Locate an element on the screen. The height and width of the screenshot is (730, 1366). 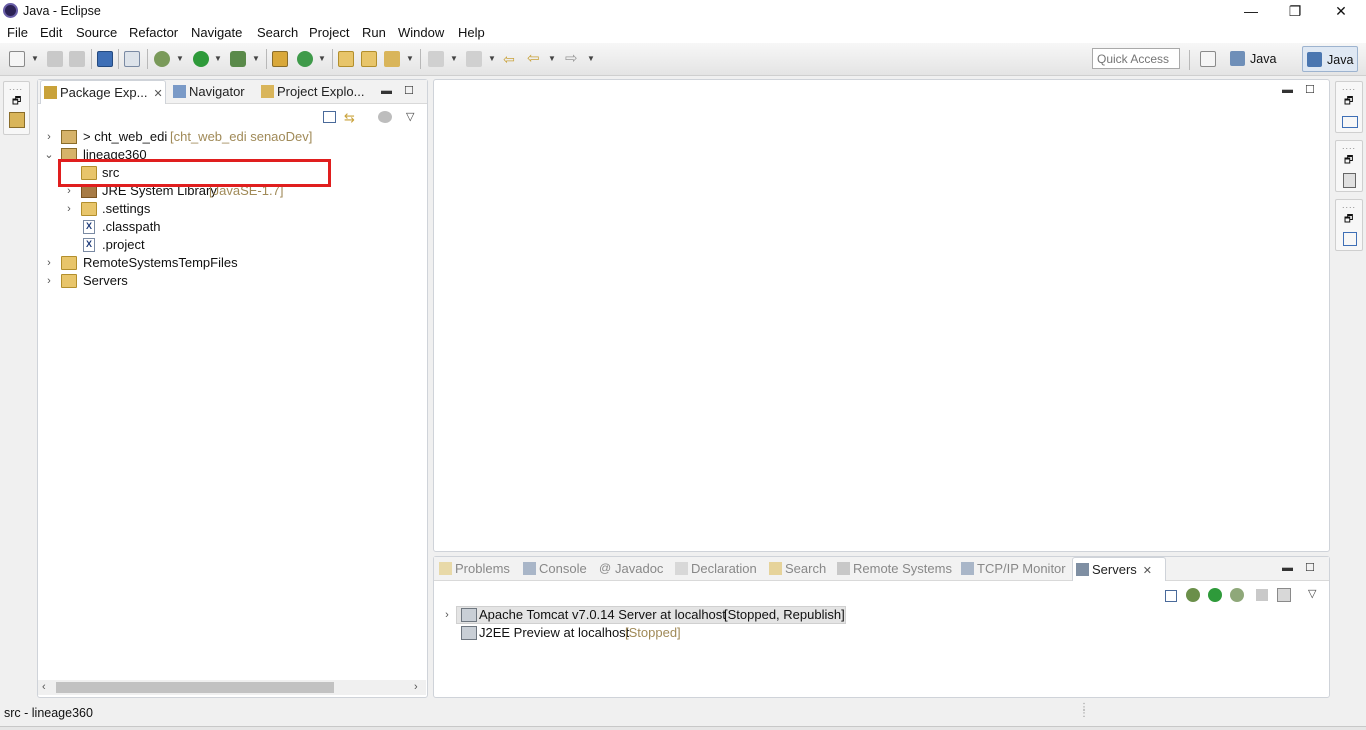
menu-file: File is located at coordinates (17, 32).